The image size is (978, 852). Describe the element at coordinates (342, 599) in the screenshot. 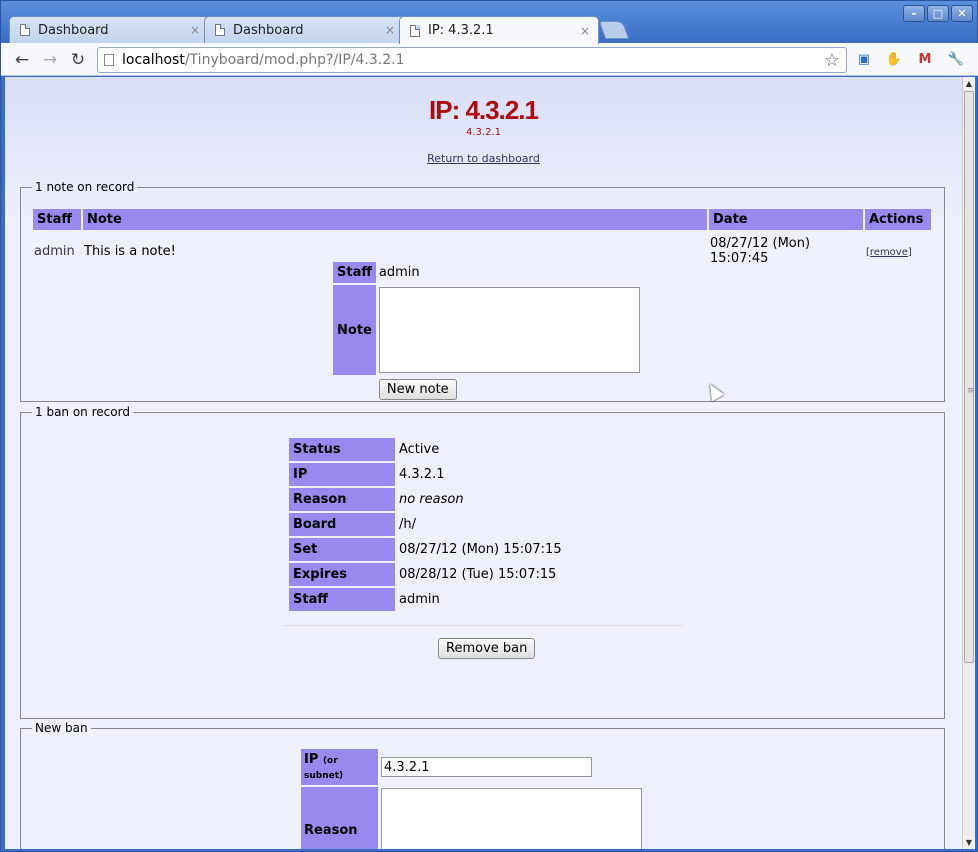

I see `ban-field-label: Staff` at that location.